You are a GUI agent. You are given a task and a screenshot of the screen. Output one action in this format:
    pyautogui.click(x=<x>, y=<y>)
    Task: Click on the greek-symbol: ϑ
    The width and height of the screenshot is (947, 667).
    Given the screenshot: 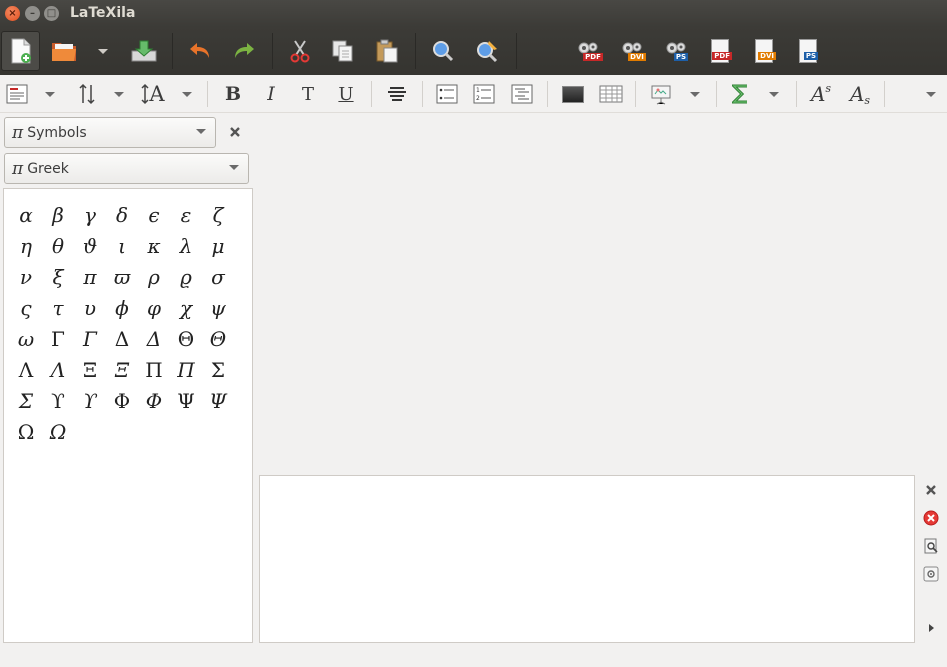 What is the action you would take?
    pyautogui.click(x=90, y=246)
    